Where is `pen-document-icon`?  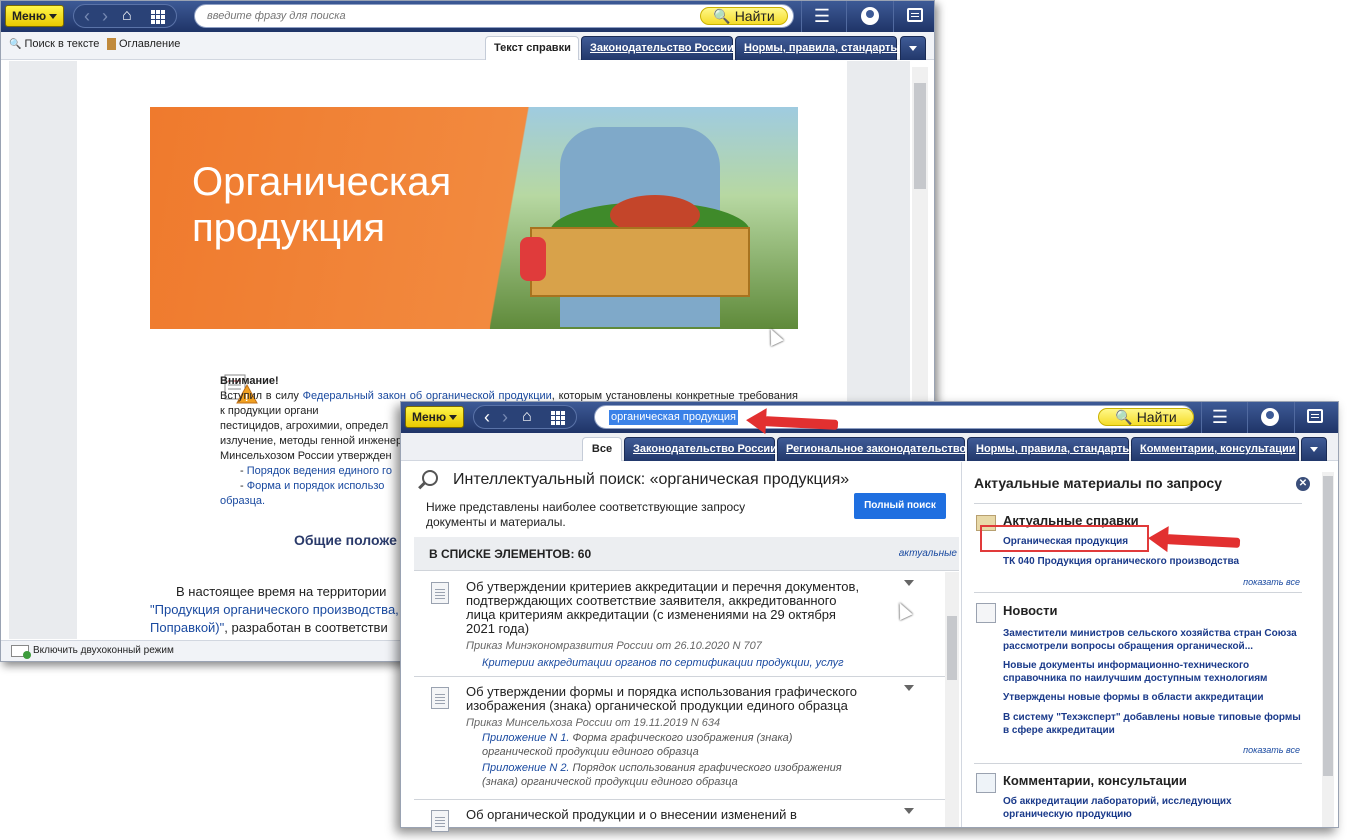
pen-document-icon is located at coordinates (986, 783).